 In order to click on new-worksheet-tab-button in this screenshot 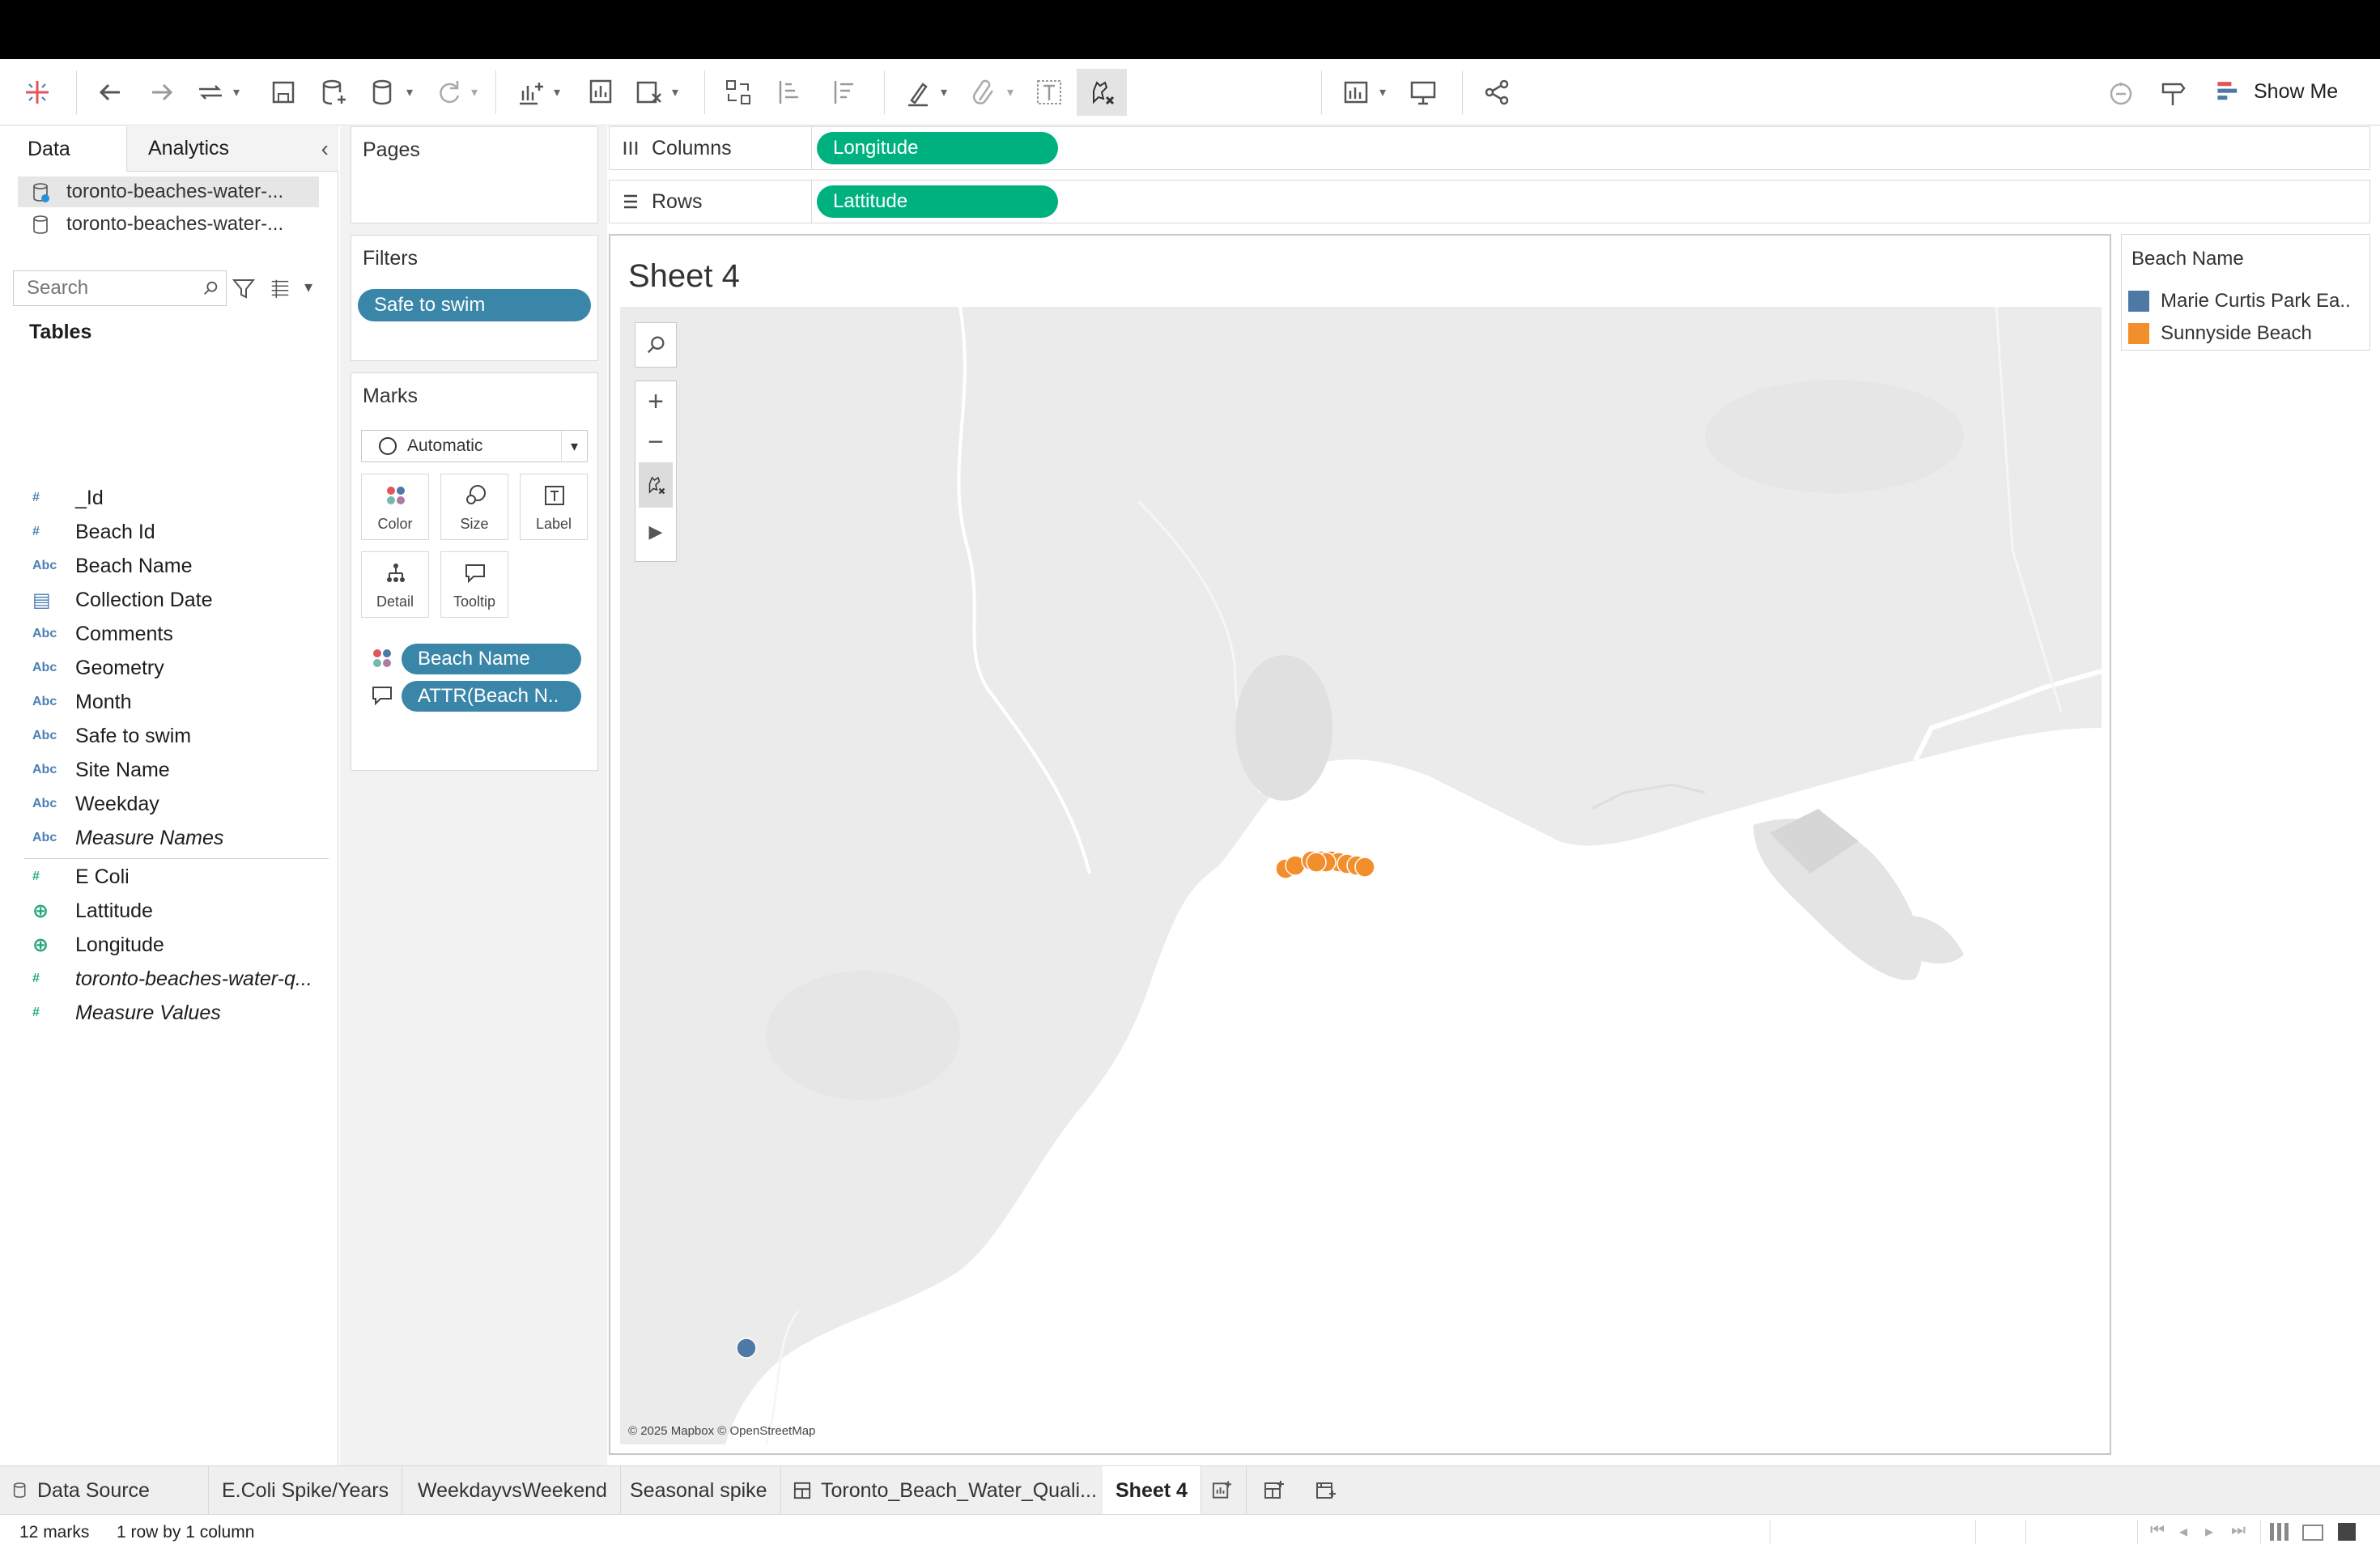, I will do `click(1222, 1490)`.